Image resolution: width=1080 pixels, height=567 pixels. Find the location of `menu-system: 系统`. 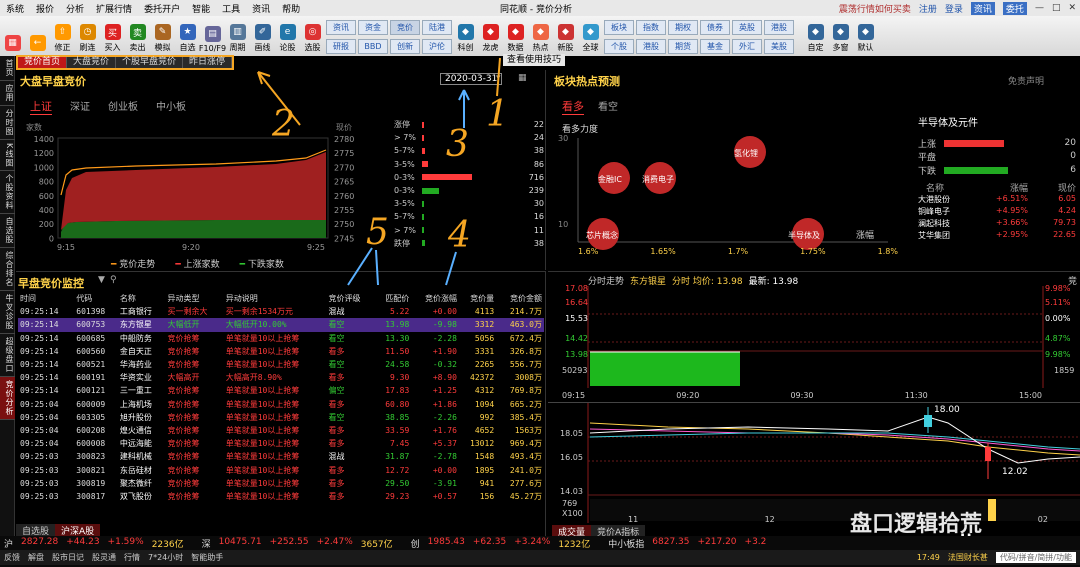

menu-system: 系统 is located at coordinates (15, 8).